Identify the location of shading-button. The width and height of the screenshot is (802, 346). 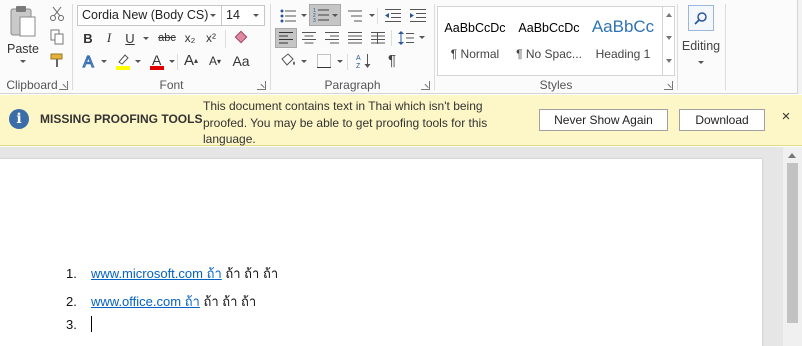
(288, 61).